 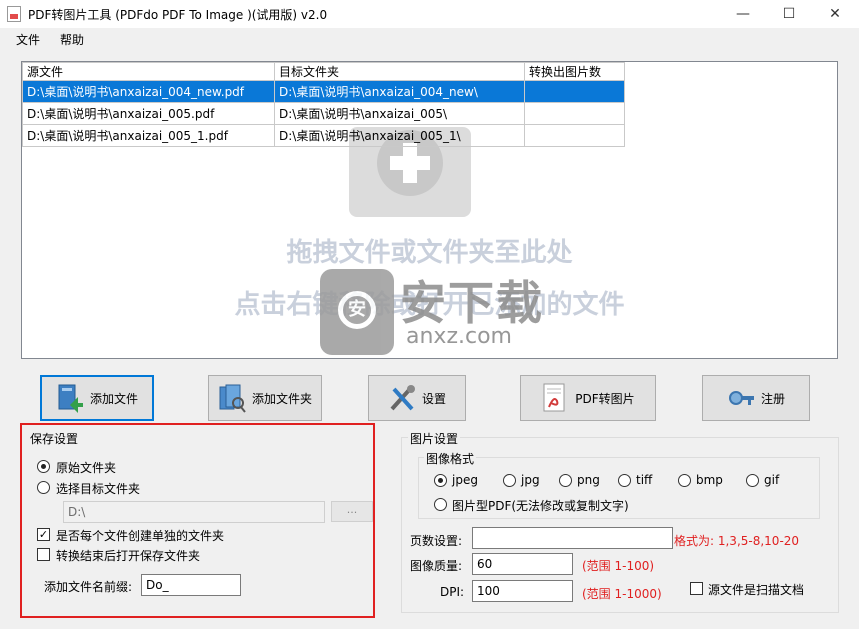 What do you see at coordinates (440, 480) in the screenshot?
I see `radio-format-jpeg` at bounding box center [440, 480].